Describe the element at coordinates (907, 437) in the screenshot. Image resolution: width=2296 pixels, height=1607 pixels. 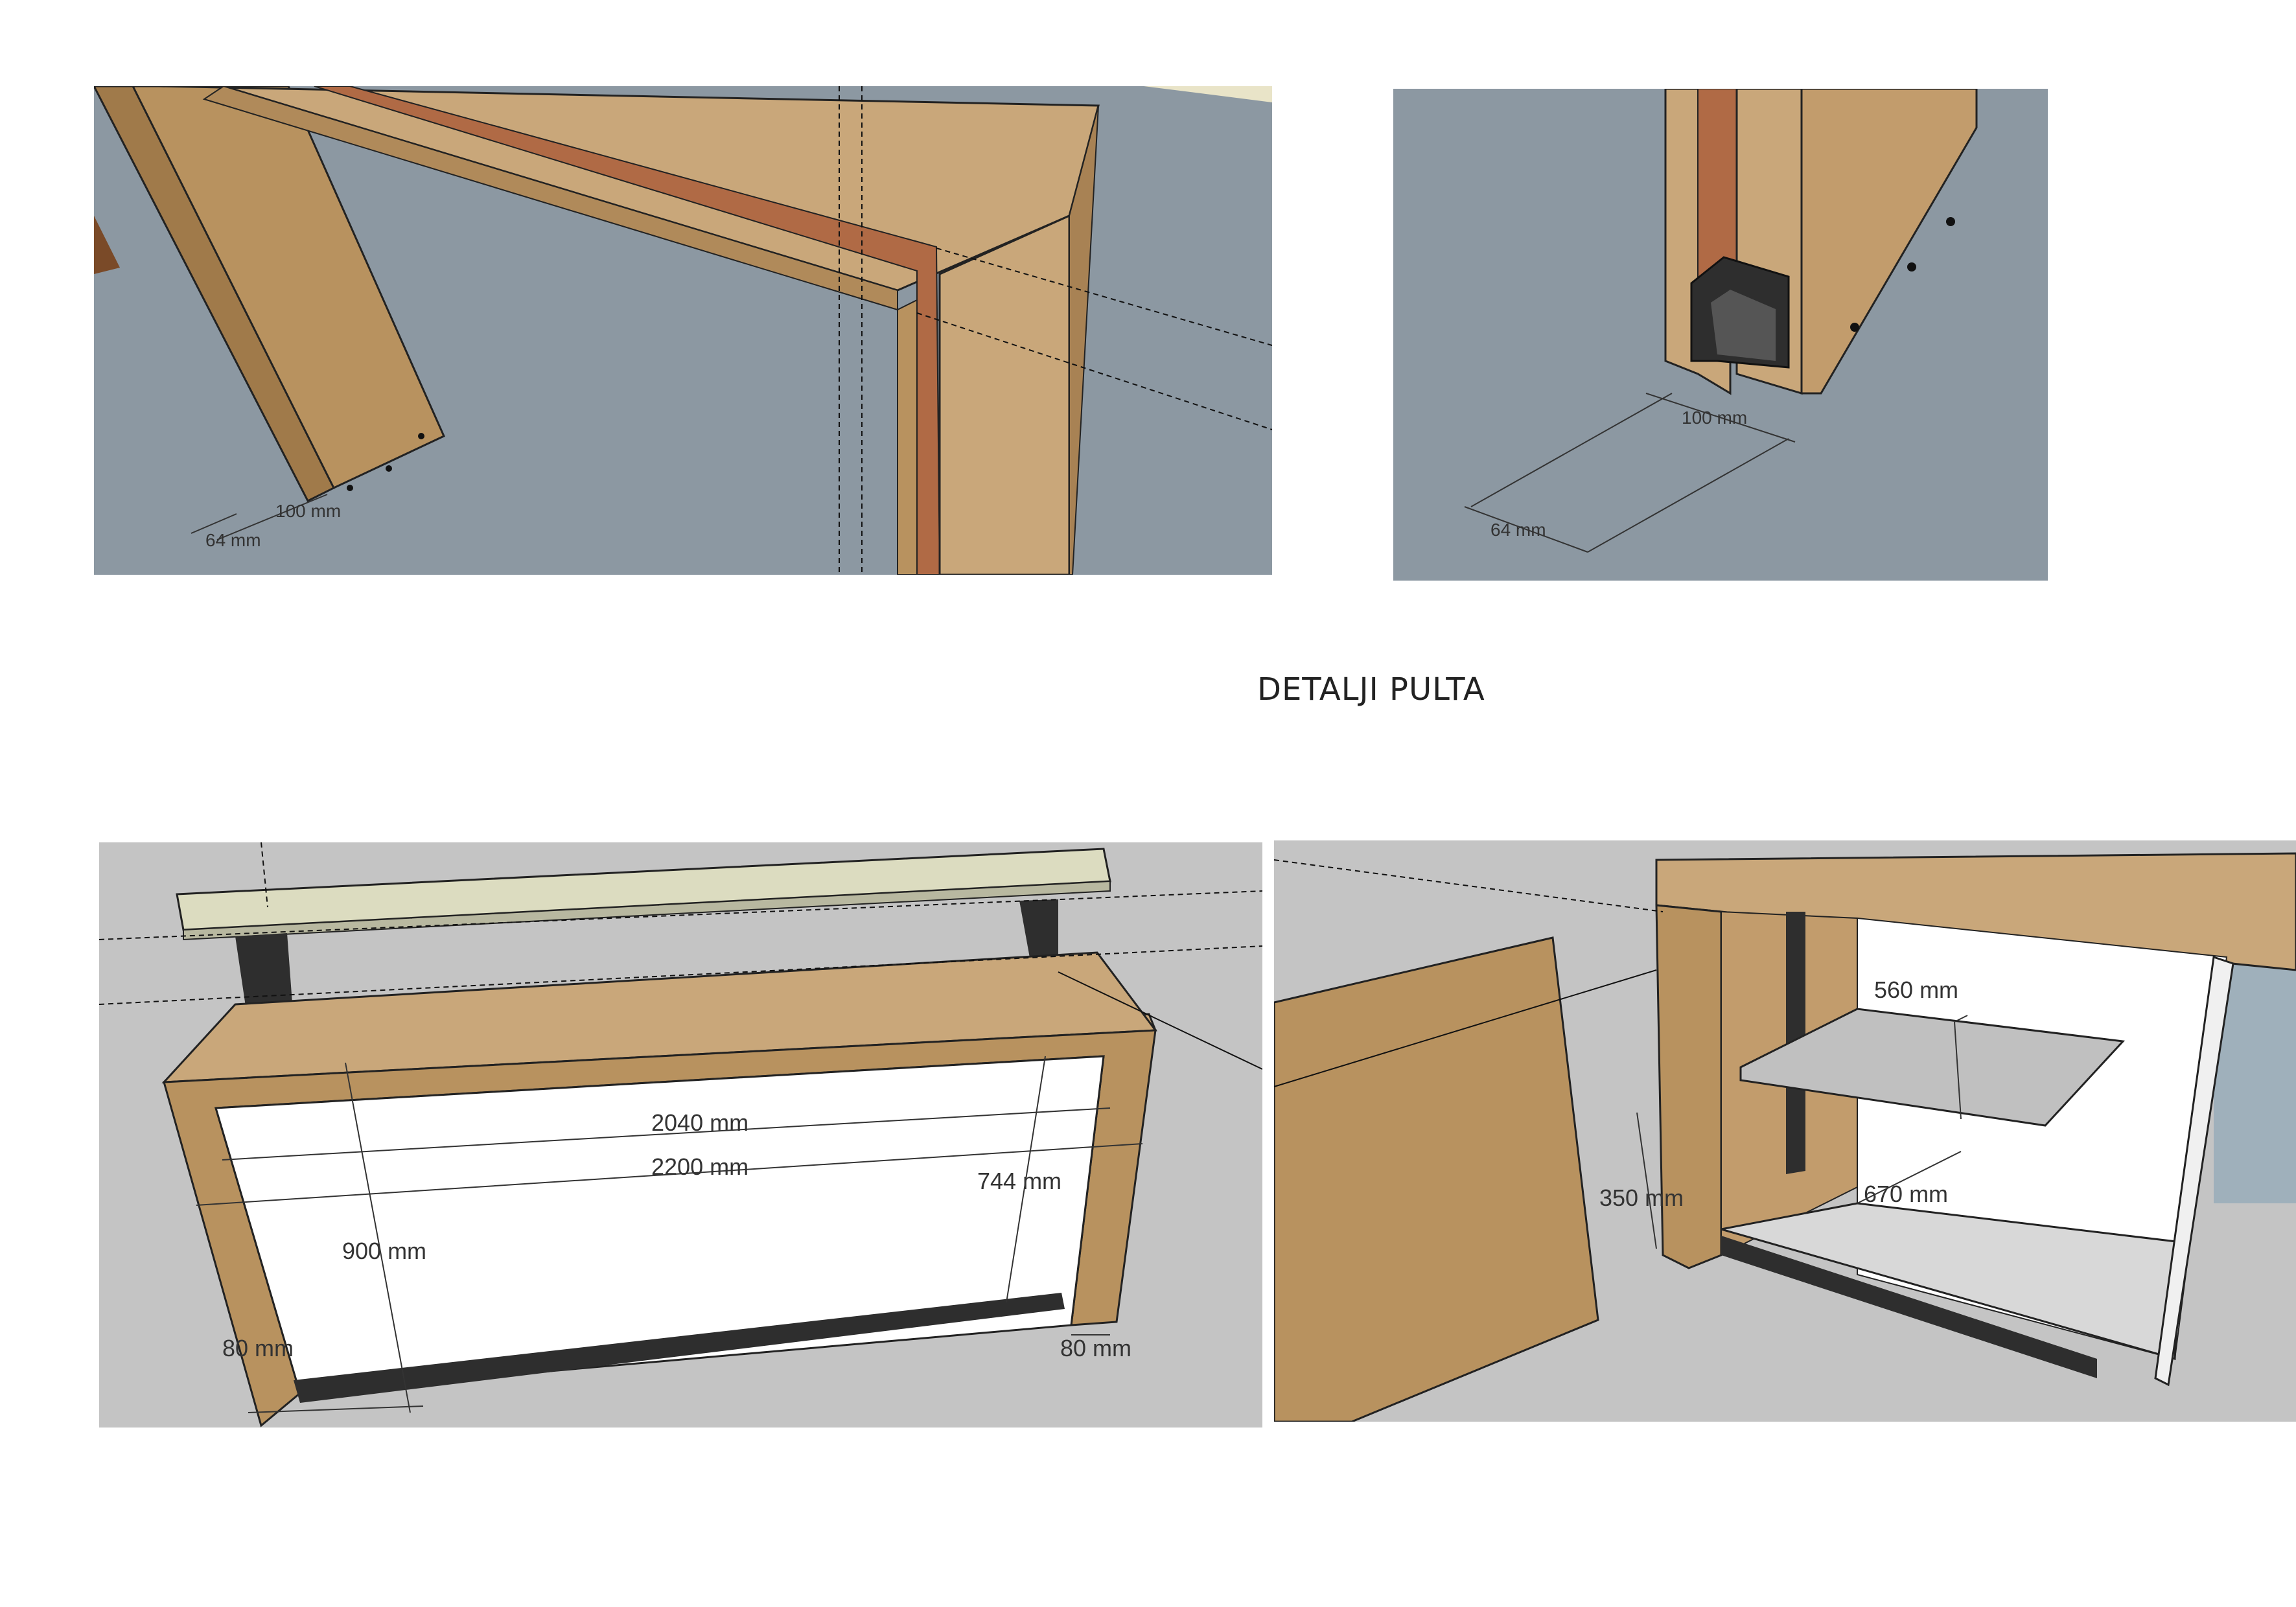
I see `inner-leg` at that location.